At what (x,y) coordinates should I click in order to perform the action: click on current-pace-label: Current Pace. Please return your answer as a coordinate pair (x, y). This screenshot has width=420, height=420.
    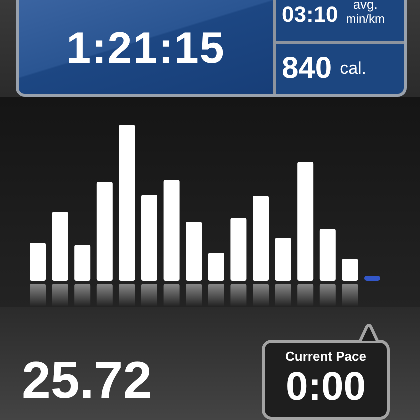
    Looking at the image, I should click on (326, 356).